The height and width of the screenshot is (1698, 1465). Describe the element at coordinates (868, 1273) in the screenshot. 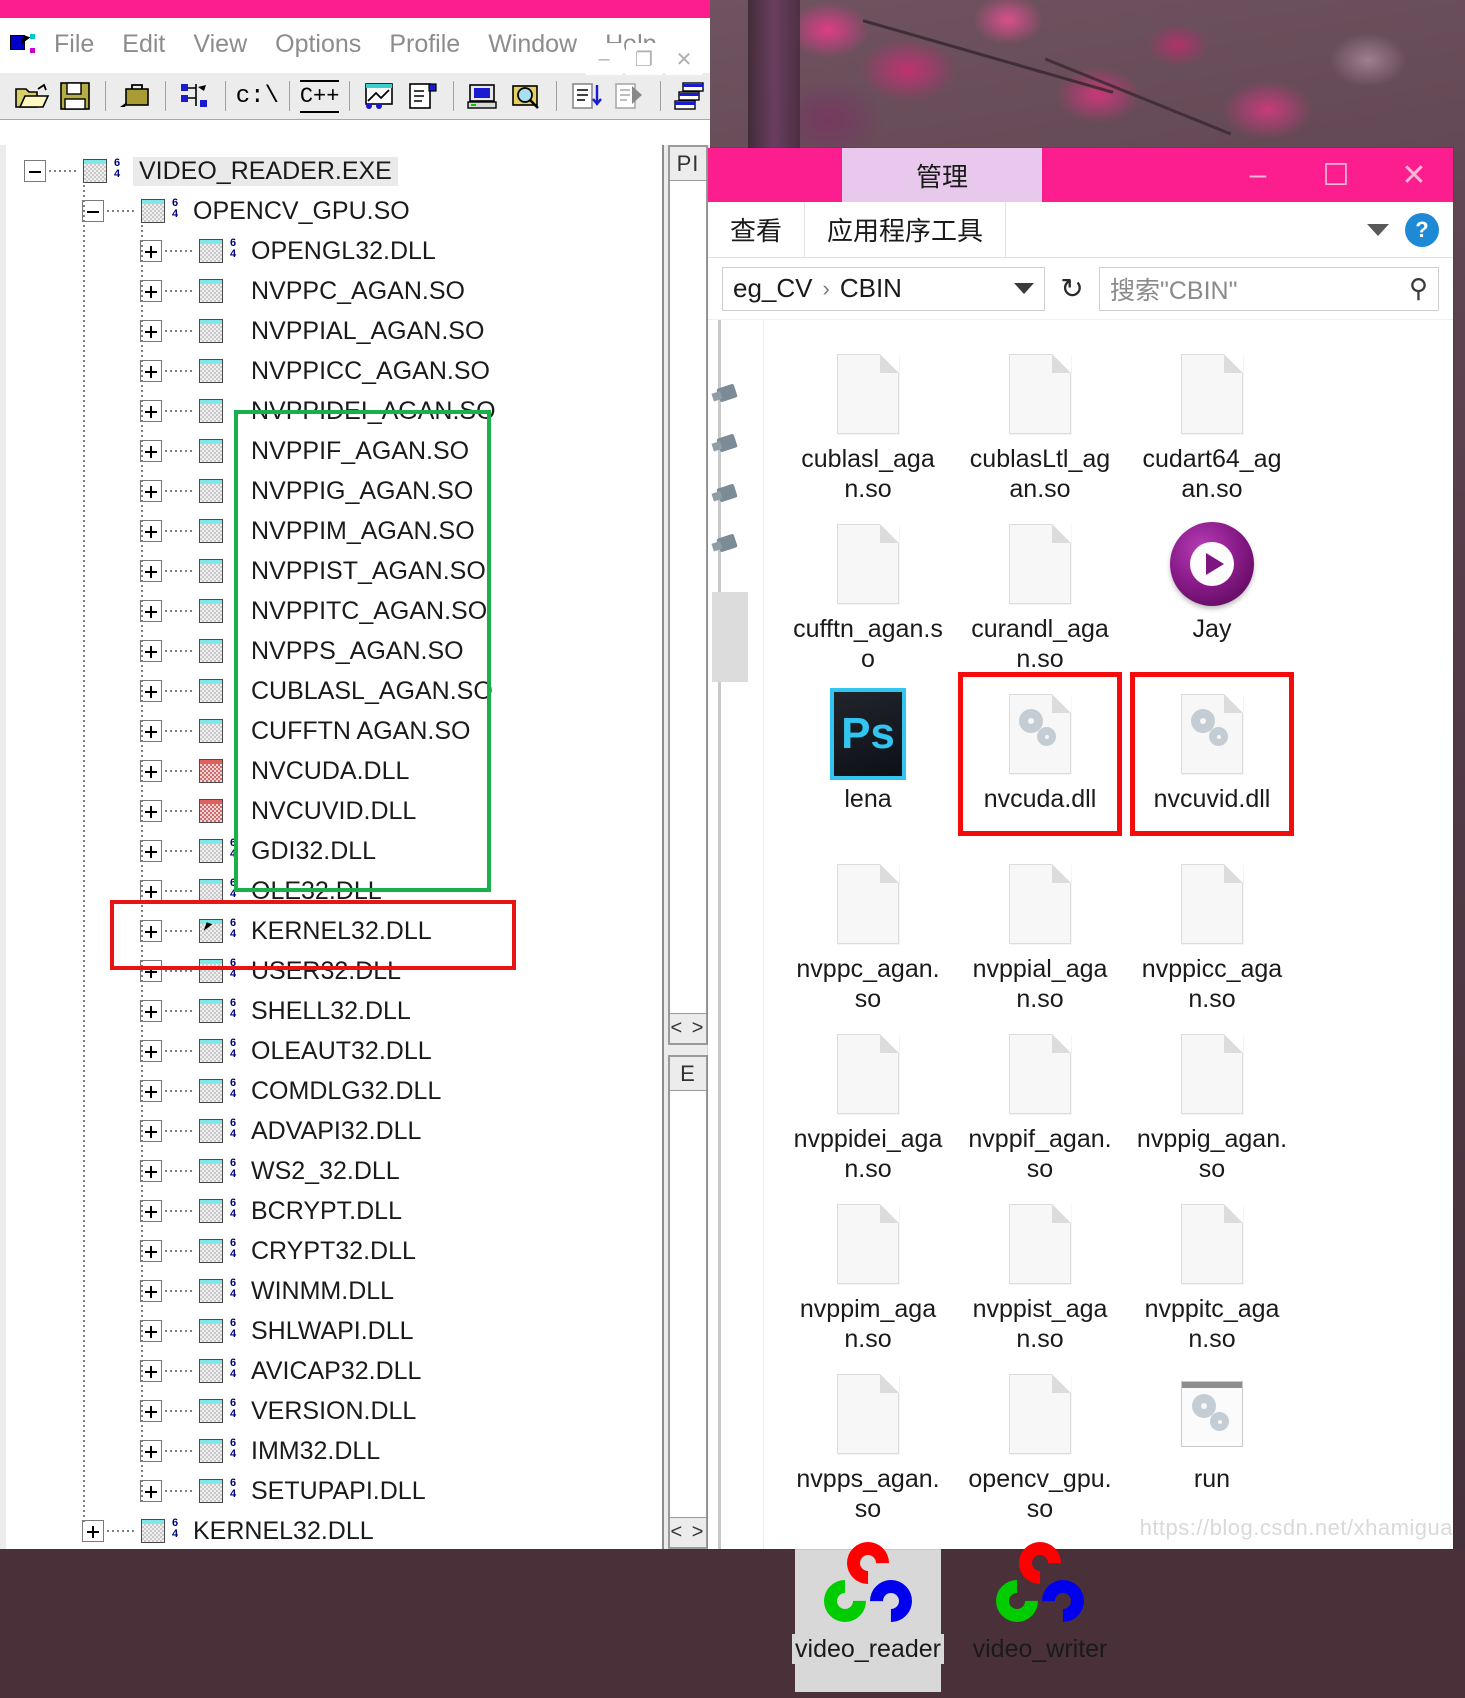

I see `file-item: nvppim_agan.so` at that location.